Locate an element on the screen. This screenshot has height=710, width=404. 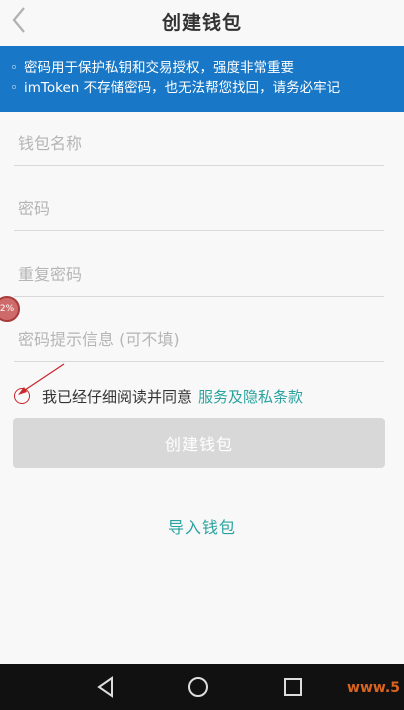
system-navigation-bar is located at coordinates (202, 687).